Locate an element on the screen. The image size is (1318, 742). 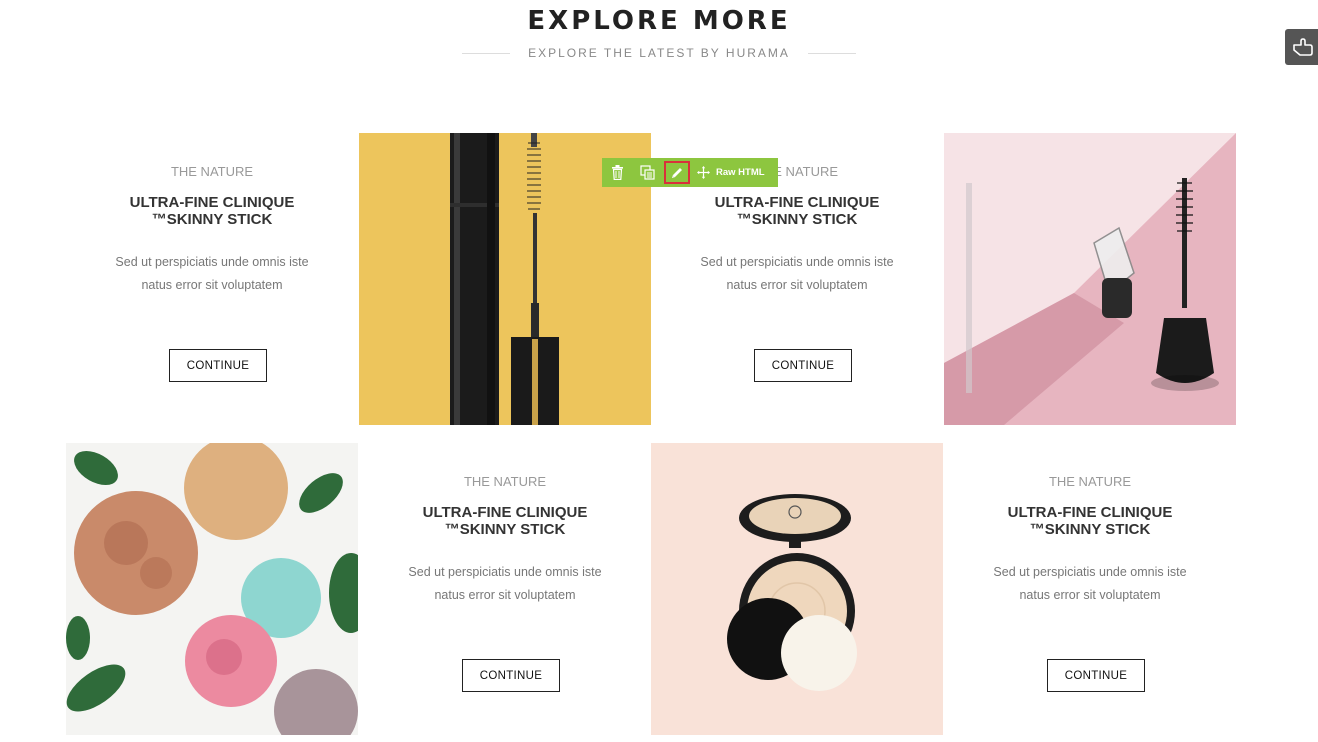
pointing-hand-icon is located at coordinates (1302, 47).